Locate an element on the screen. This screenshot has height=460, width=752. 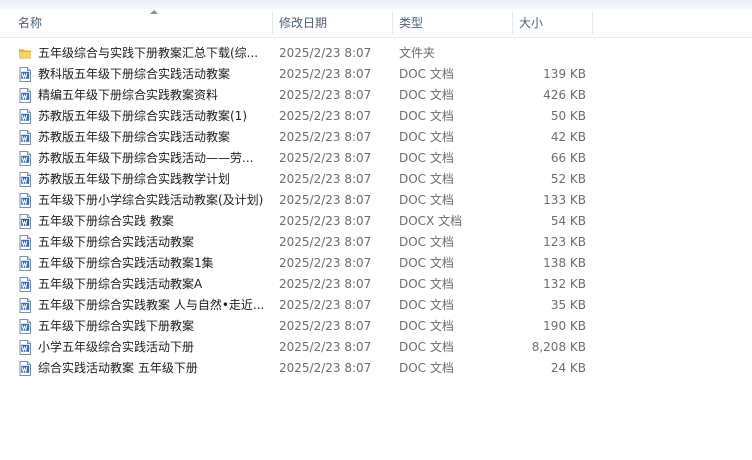
file-size: 35 KB is located at coordinates (568, 305).